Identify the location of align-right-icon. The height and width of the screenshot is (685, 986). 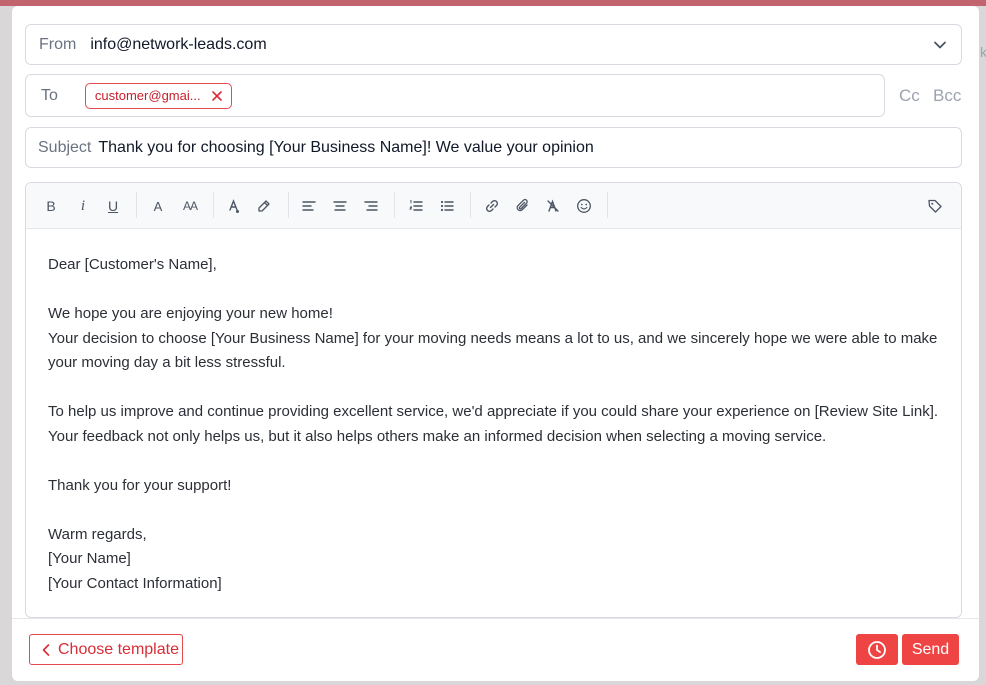
(371, 206).